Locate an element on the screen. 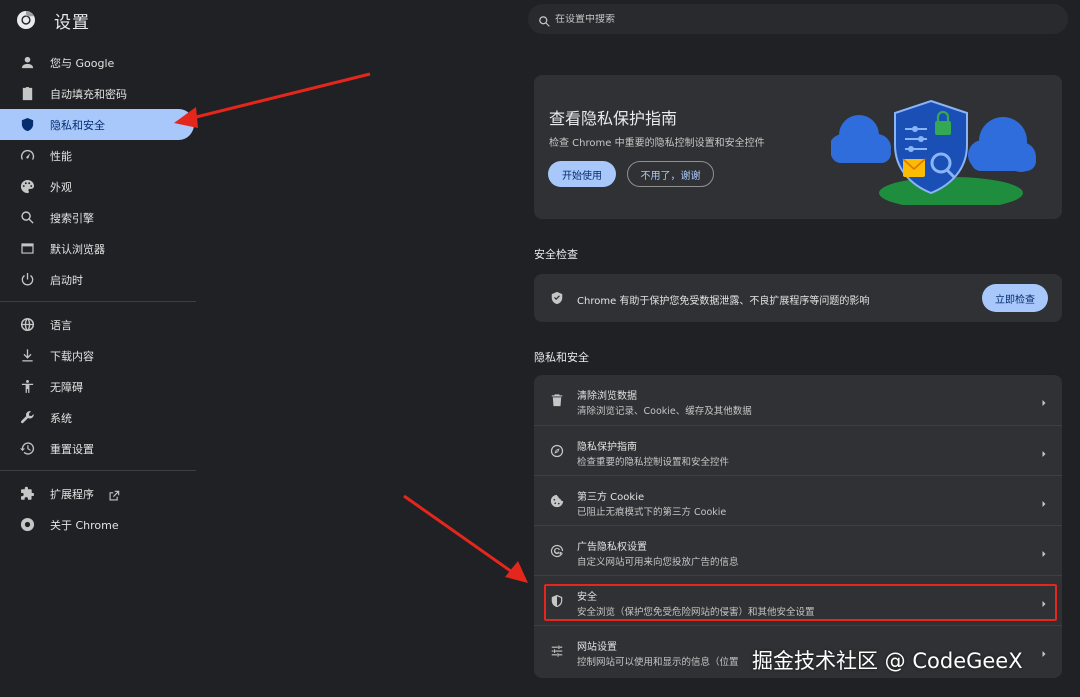 This screenshot has height=697, width=1080. row-privacy-guide: 隐私保护指南 检查重要的隐私控制设置和安全控件 is located at coordinates (798, 450).